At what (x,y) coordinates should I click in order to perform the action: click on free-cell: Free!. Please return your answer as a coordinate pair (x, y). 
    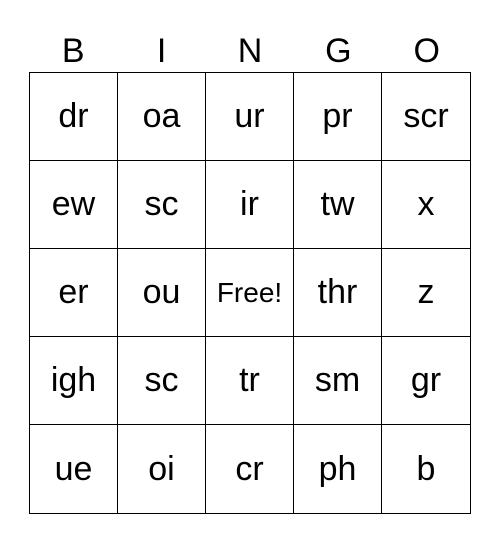
    Looking at the image, I should click on (250, 293).